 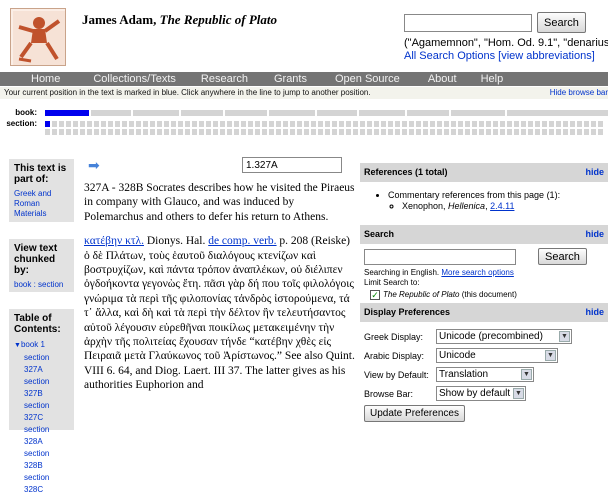 I want to click on xenophon-hellenica-link: 2.4.11, so click(x=502, y=206).